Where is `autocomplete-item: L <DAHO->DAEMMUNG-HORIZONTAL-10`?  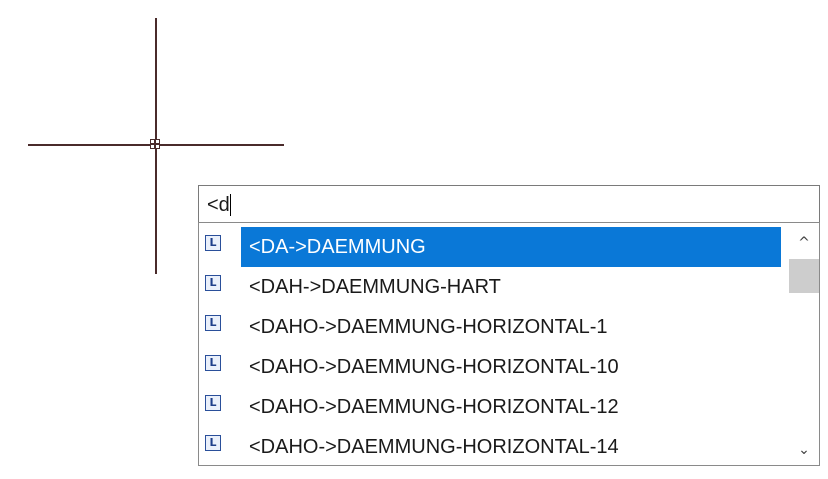 autocomplete-item: L <DAHO->DAEMMUNG-HORIZONTAL-10 is located at coordinates (494, 367).